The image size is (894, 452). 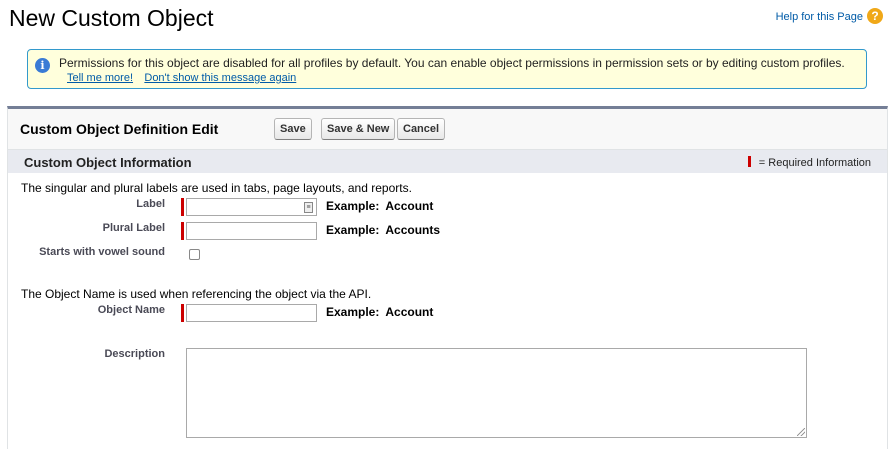 What do you see at coordinates (182, 313) in the screenshot?
I see `object-name-required-bar` at bounding box center [182, 313].